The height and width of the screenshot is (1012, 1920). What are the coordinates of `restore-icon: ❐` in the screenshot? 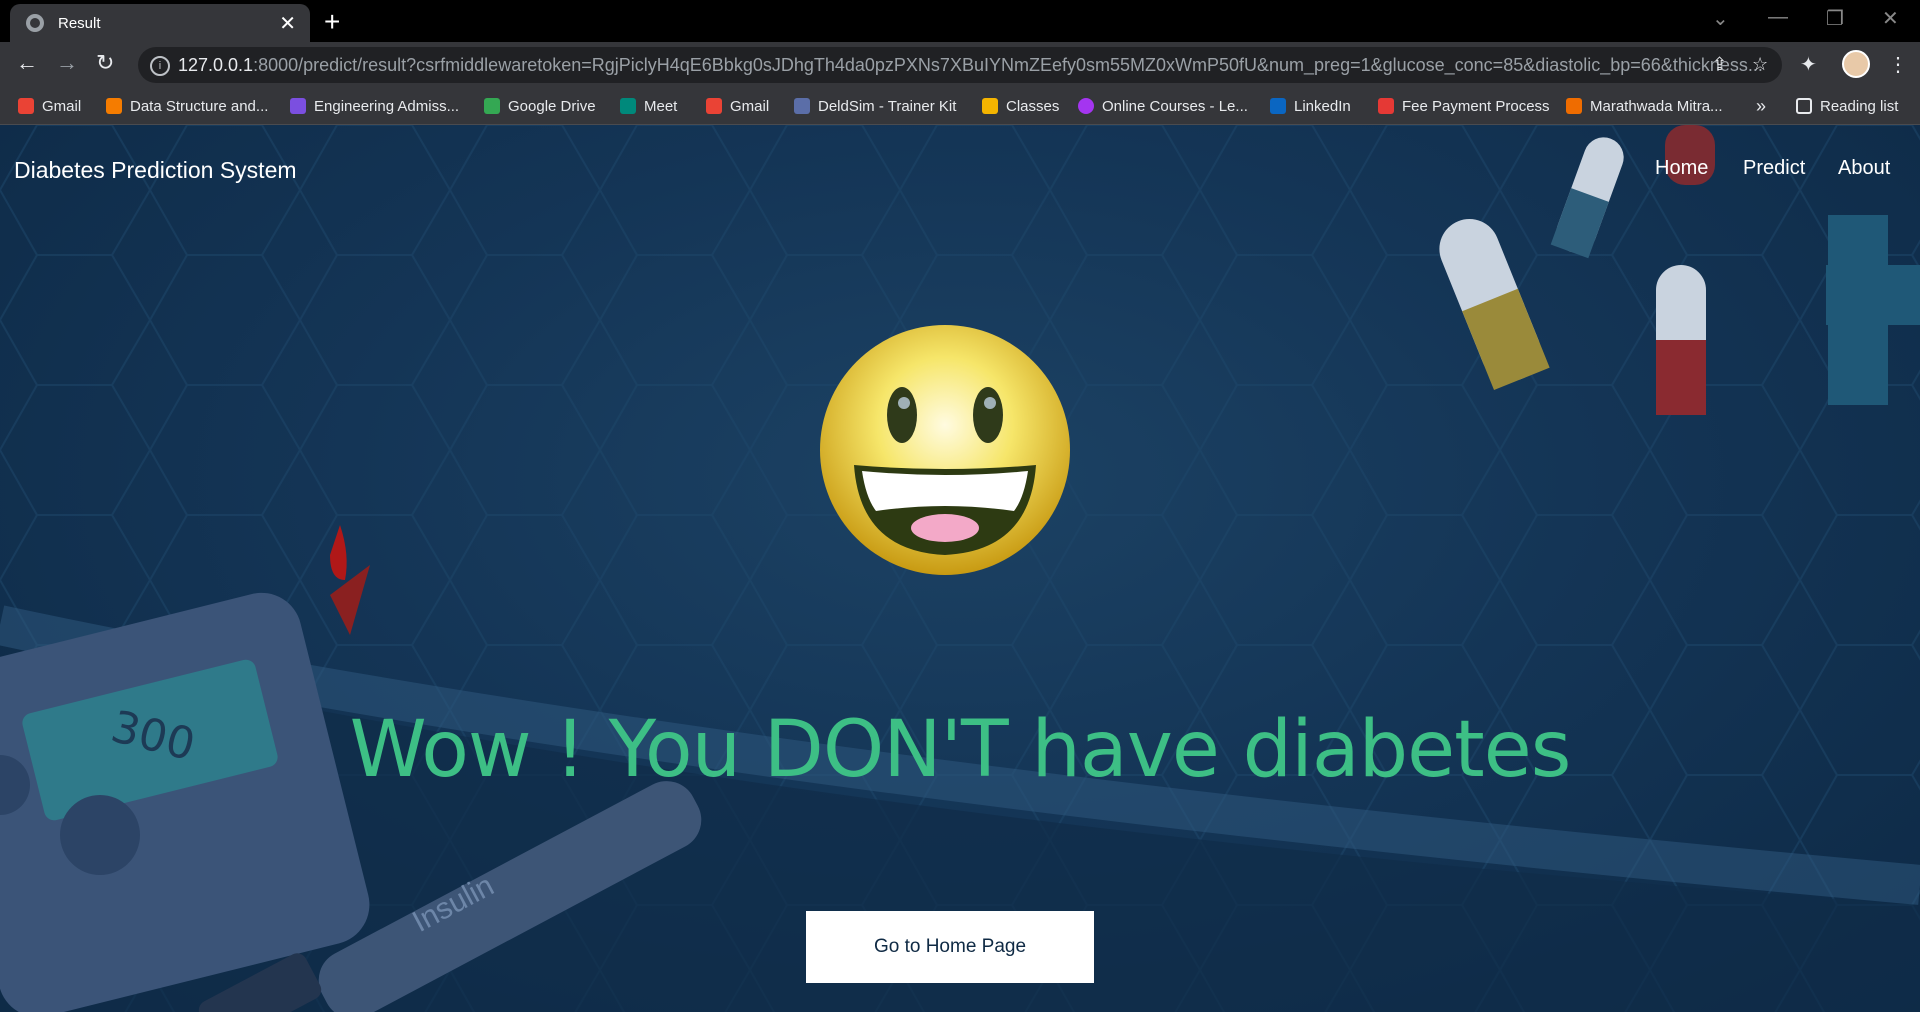 It's located at (1835, 18).